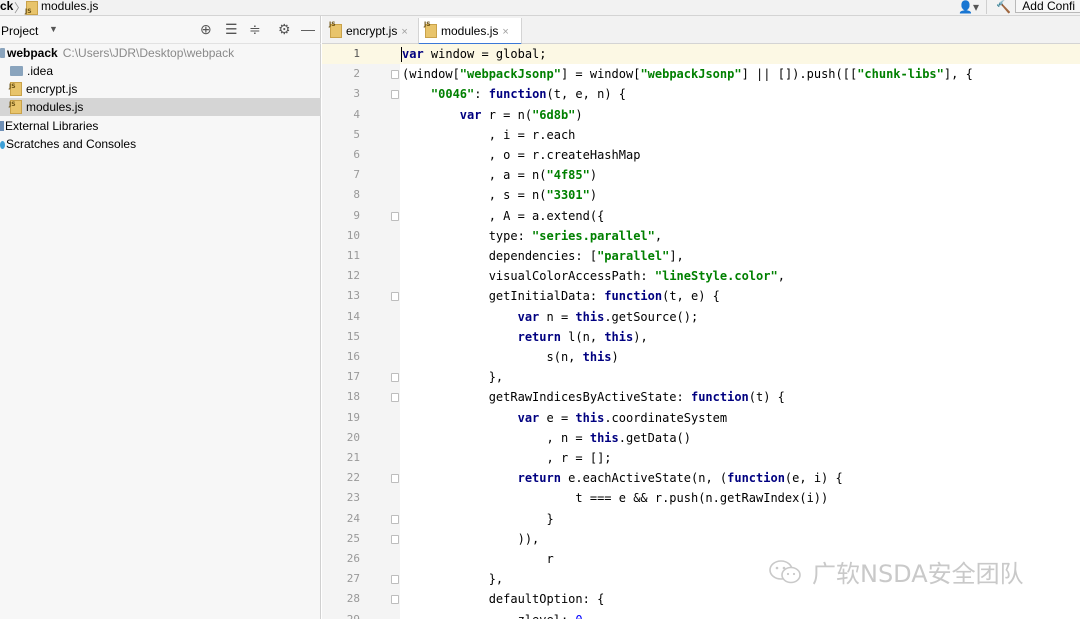  I want to click on code-token: .getSource();, so click(651, 316).